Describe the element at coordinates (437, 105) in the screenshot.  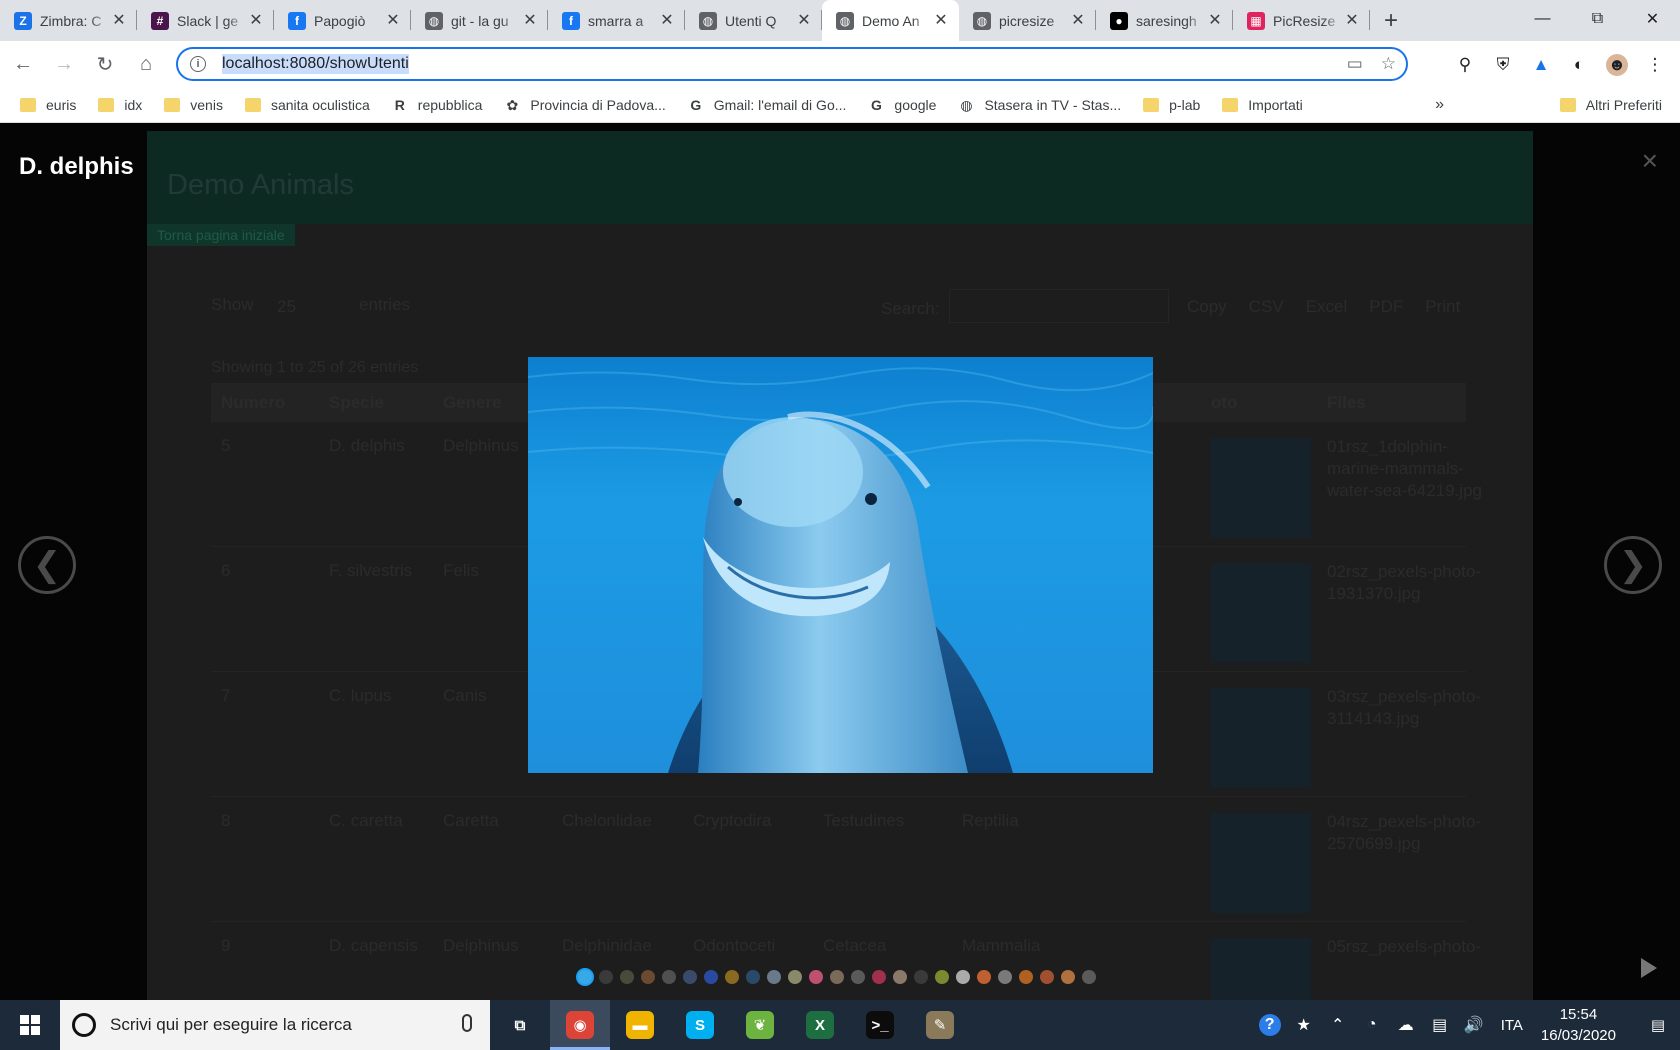
I see `bookmark-item: Rrepubblica` at that location.